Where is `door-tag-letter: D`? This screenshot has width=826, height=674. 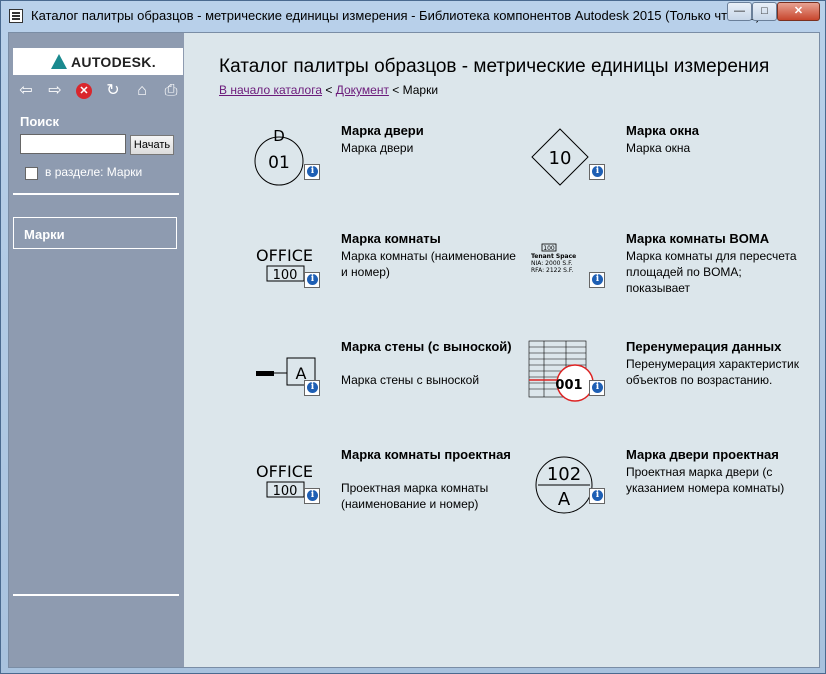
door-tag-letter: D is located at coordinates (279, 136).